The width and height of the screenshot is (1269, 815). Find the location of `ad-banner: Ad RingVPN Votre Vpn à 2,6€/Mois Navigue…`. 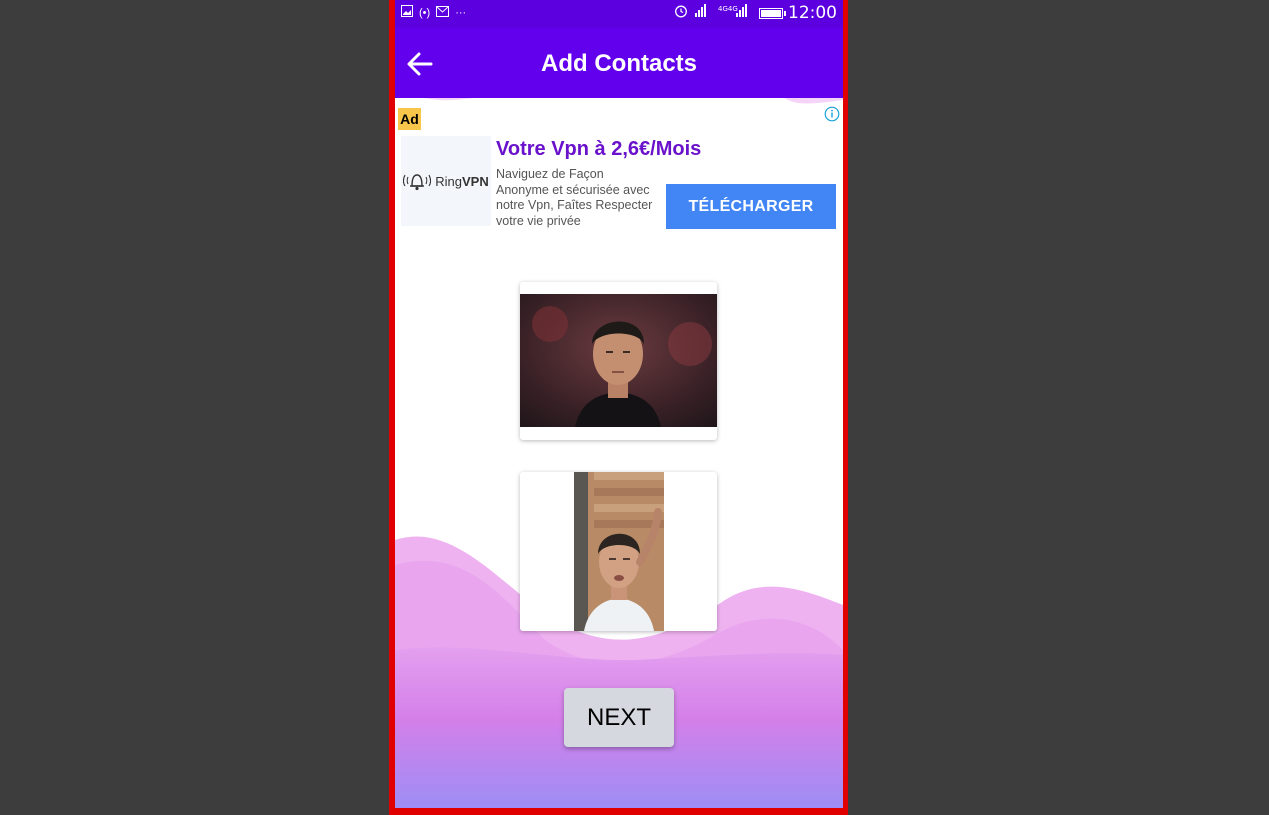

ad-banner: Ad RingVPN Votre Vpn à 2,6€/Mois Navigue… is located at coordinates (619, 178).